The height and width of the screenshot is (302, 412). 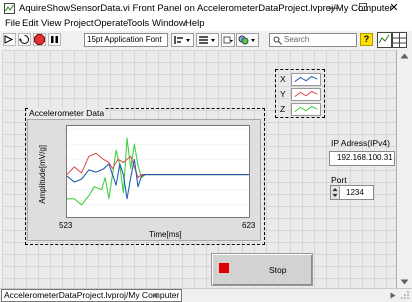 I want to click on legend-item-y: Y, so click(x=302, y=95).